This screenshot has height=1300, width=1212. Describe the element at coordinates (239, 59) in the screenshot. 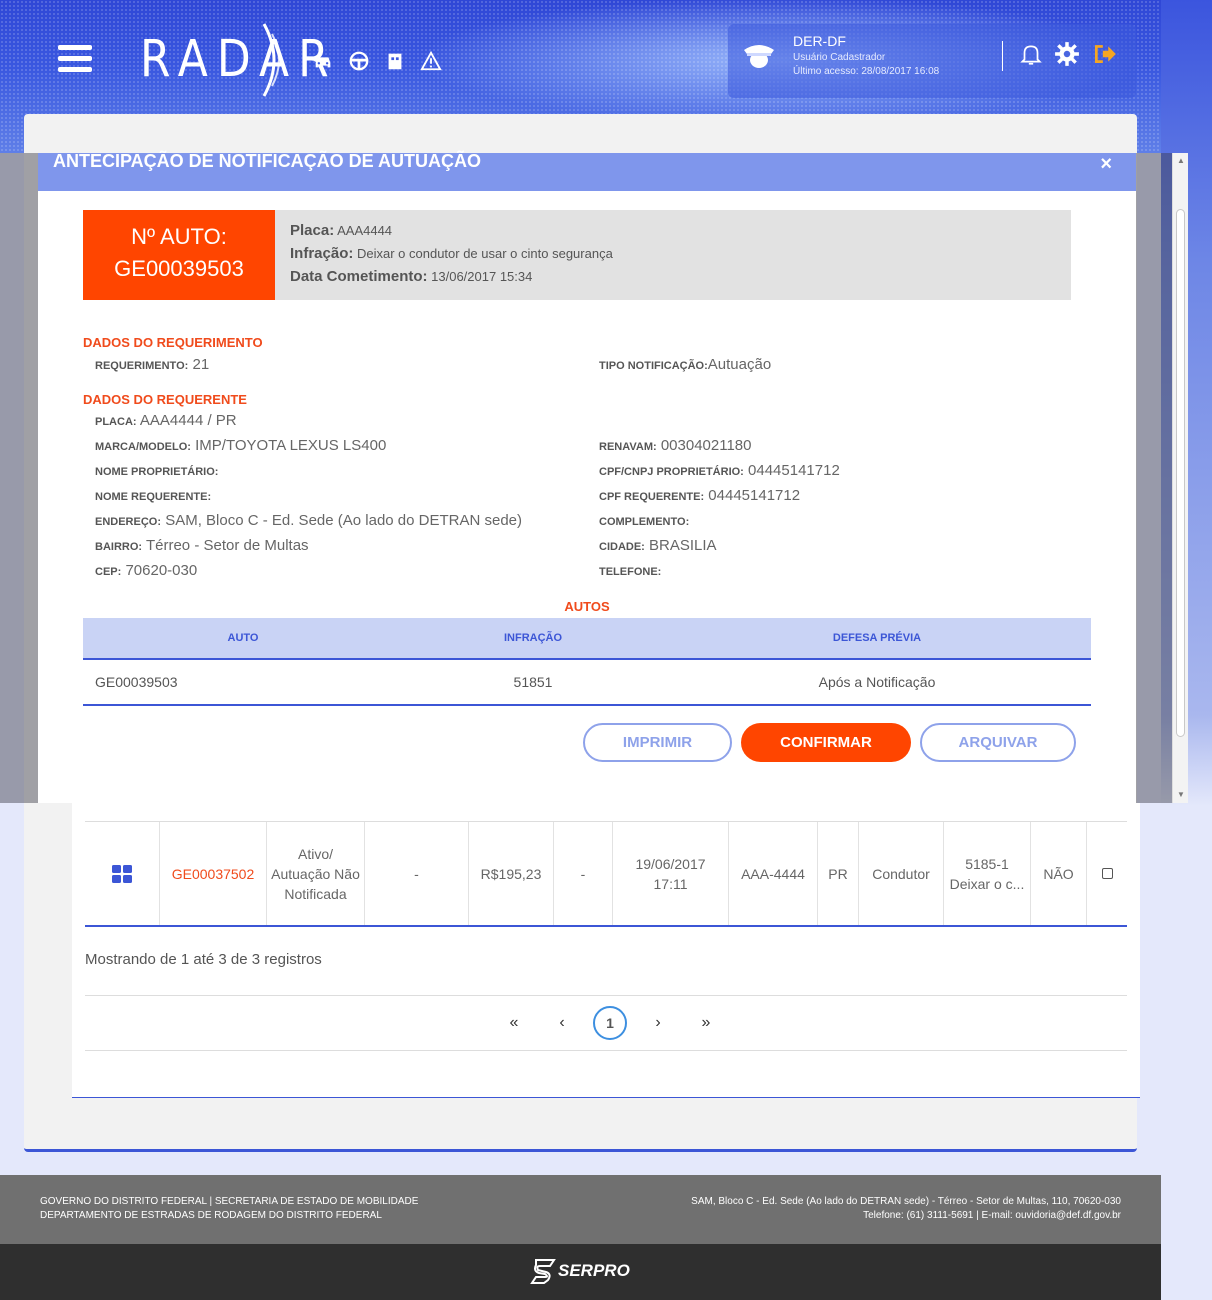

I see `radar-logo: RADAR` at that location.